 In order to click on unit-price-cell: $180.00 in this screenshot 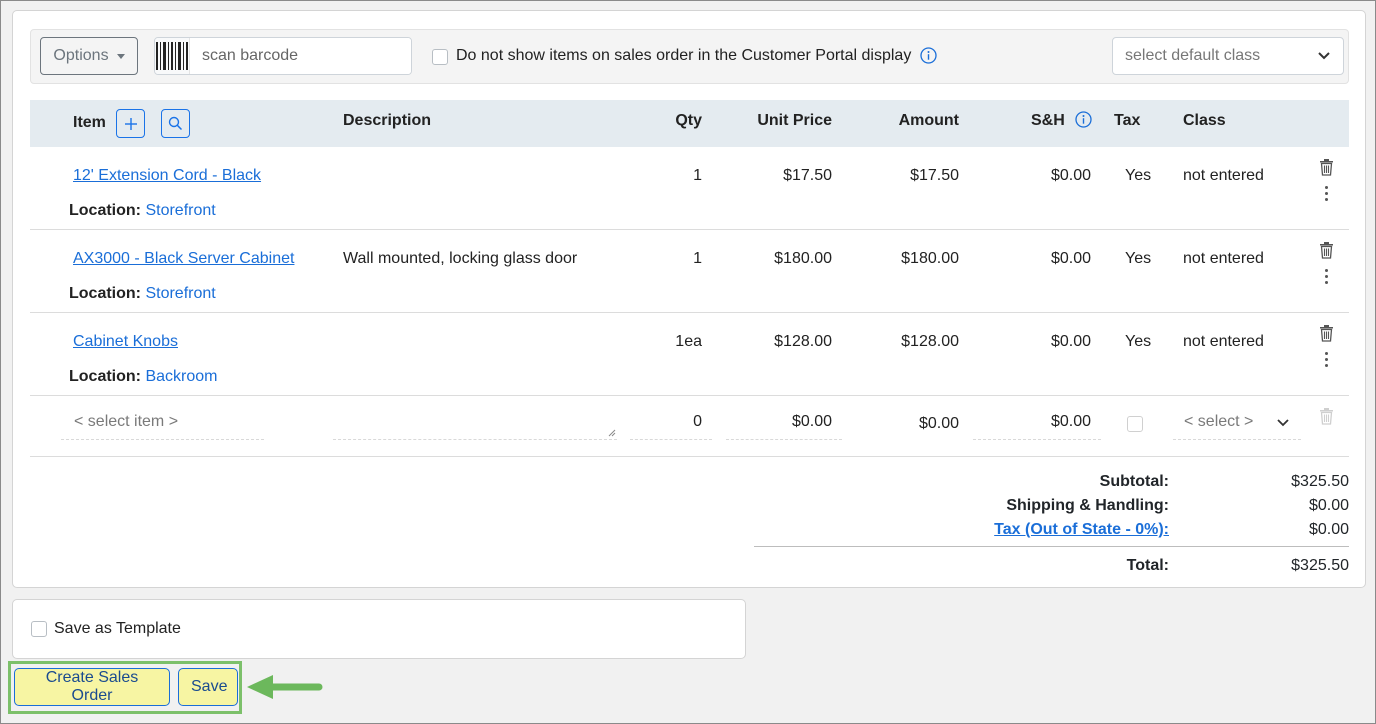, I will do `click(781, 259)`.